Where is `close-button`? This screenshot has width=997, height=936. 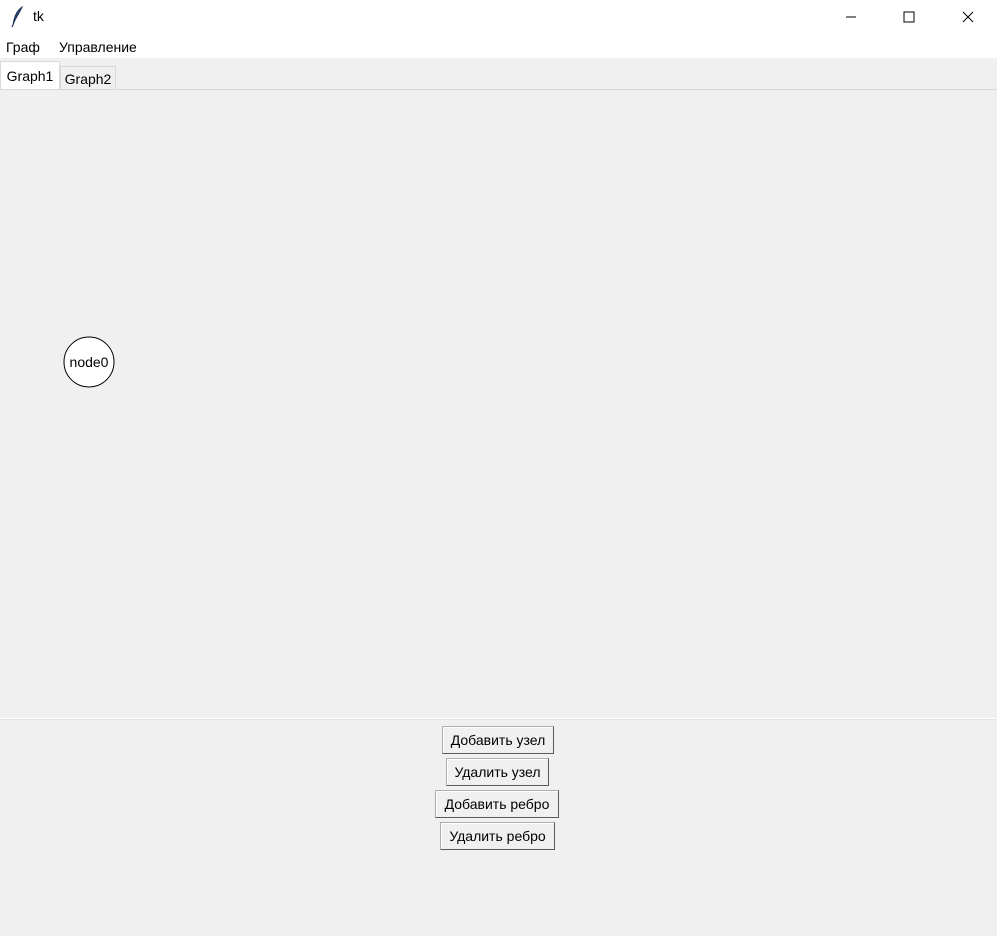 close-button is located at coordinates (968, 17).